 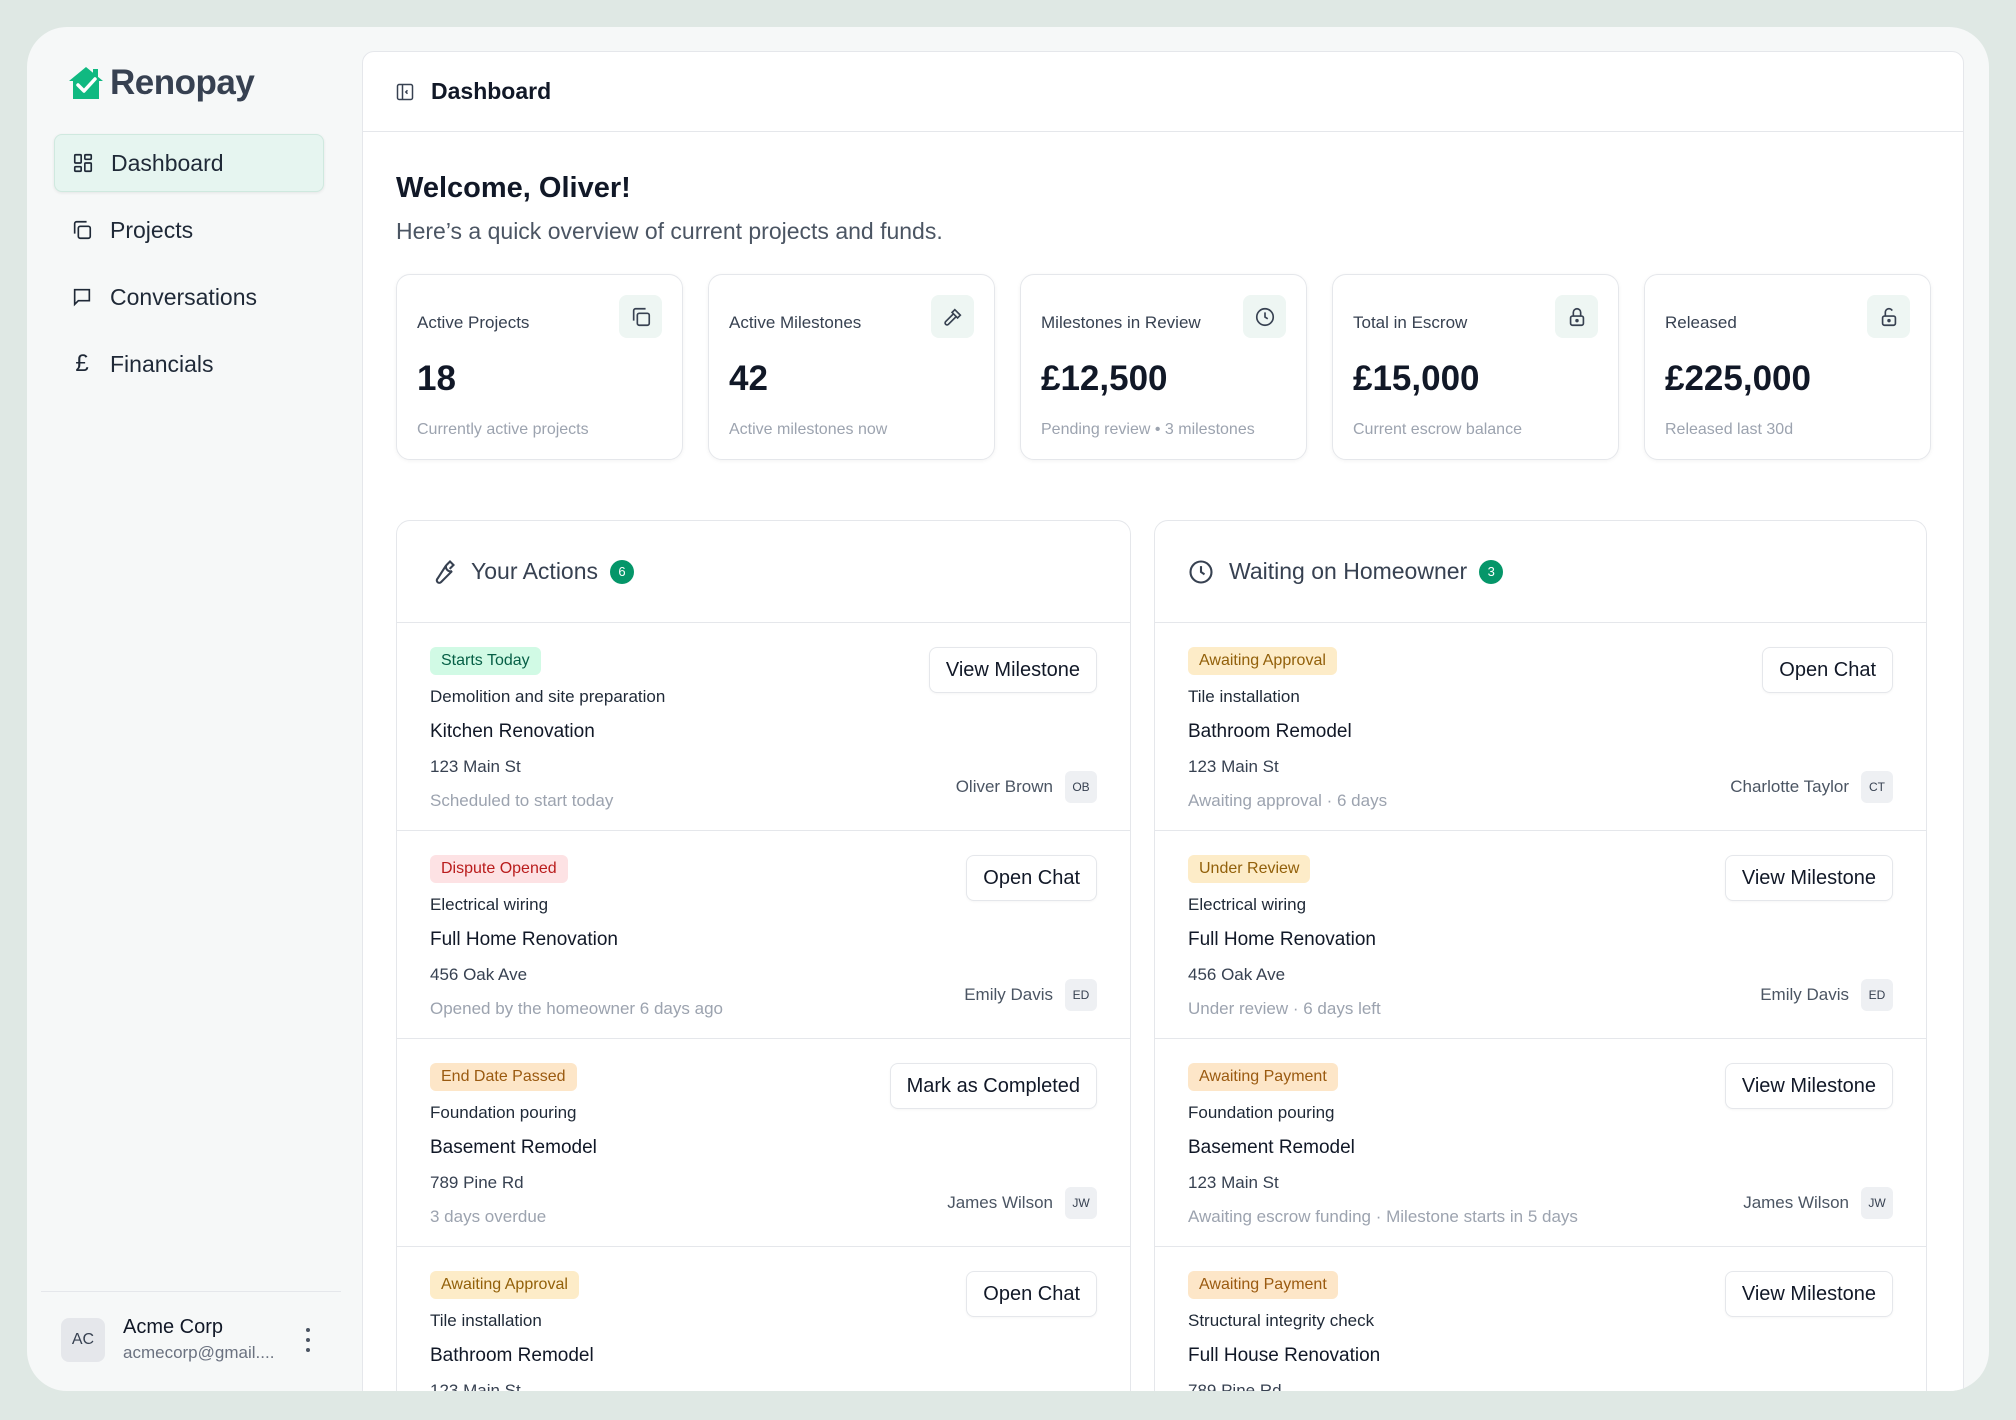 I want to click on status-badge: Under Review, so click(x=1249, y=869).